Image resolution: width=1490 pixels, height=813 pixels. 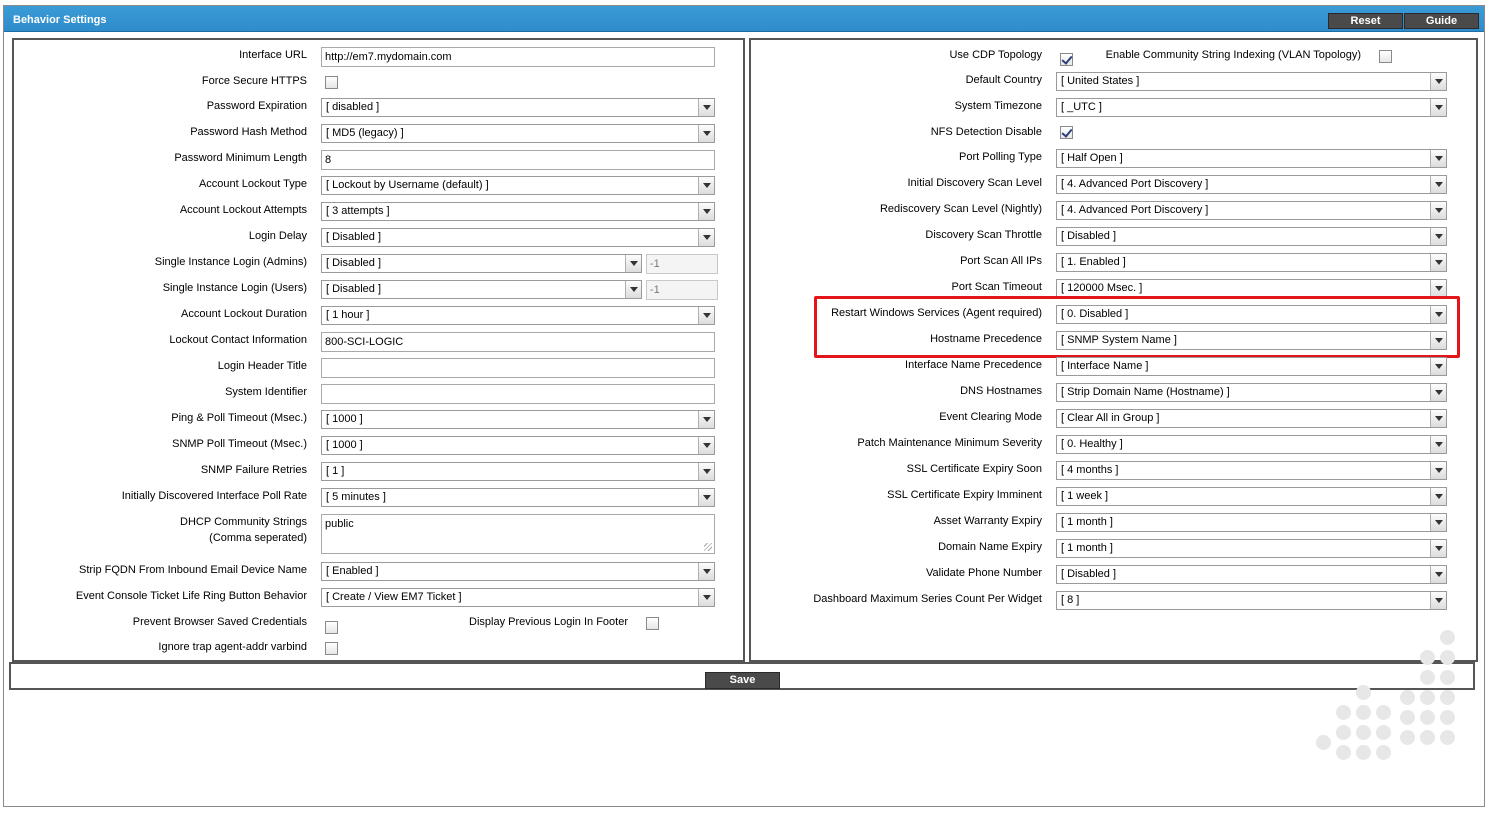 What do you see at coordinates (518, 237) in the screenshot?
I see `login-delay-select: [ Disabled ]` at bounding box center [518, 237].